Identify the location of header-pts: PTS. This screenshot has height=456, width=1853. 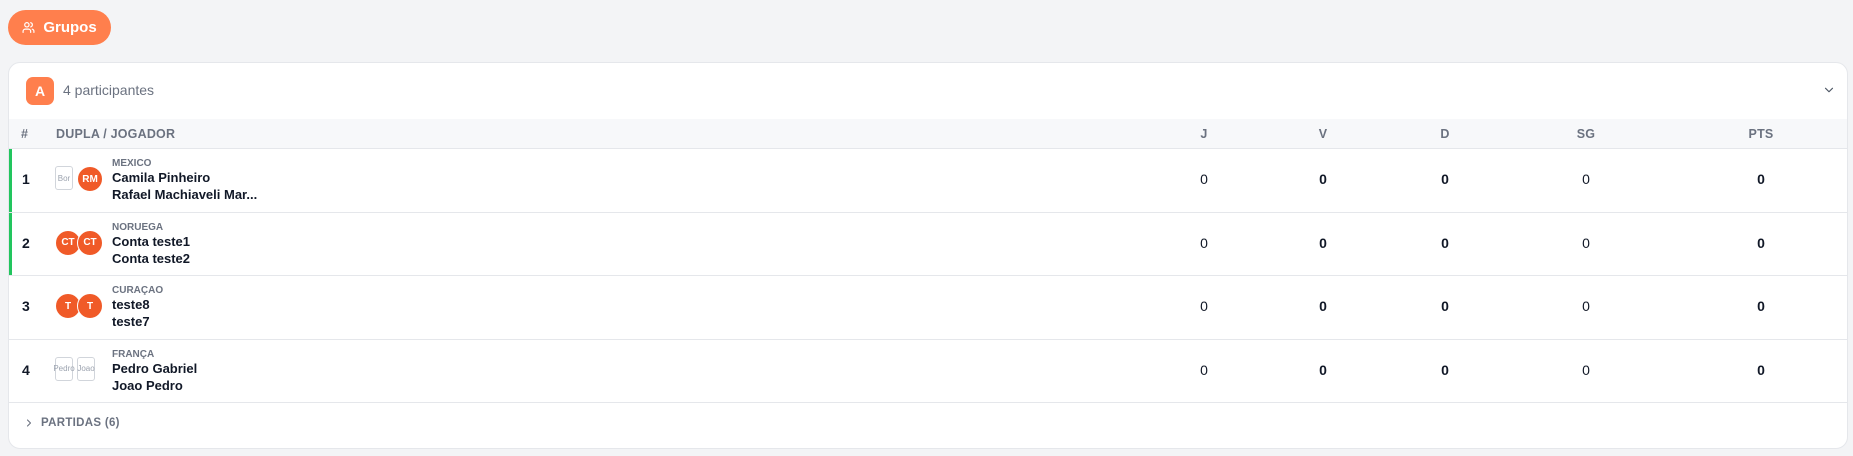
(1761, 134).